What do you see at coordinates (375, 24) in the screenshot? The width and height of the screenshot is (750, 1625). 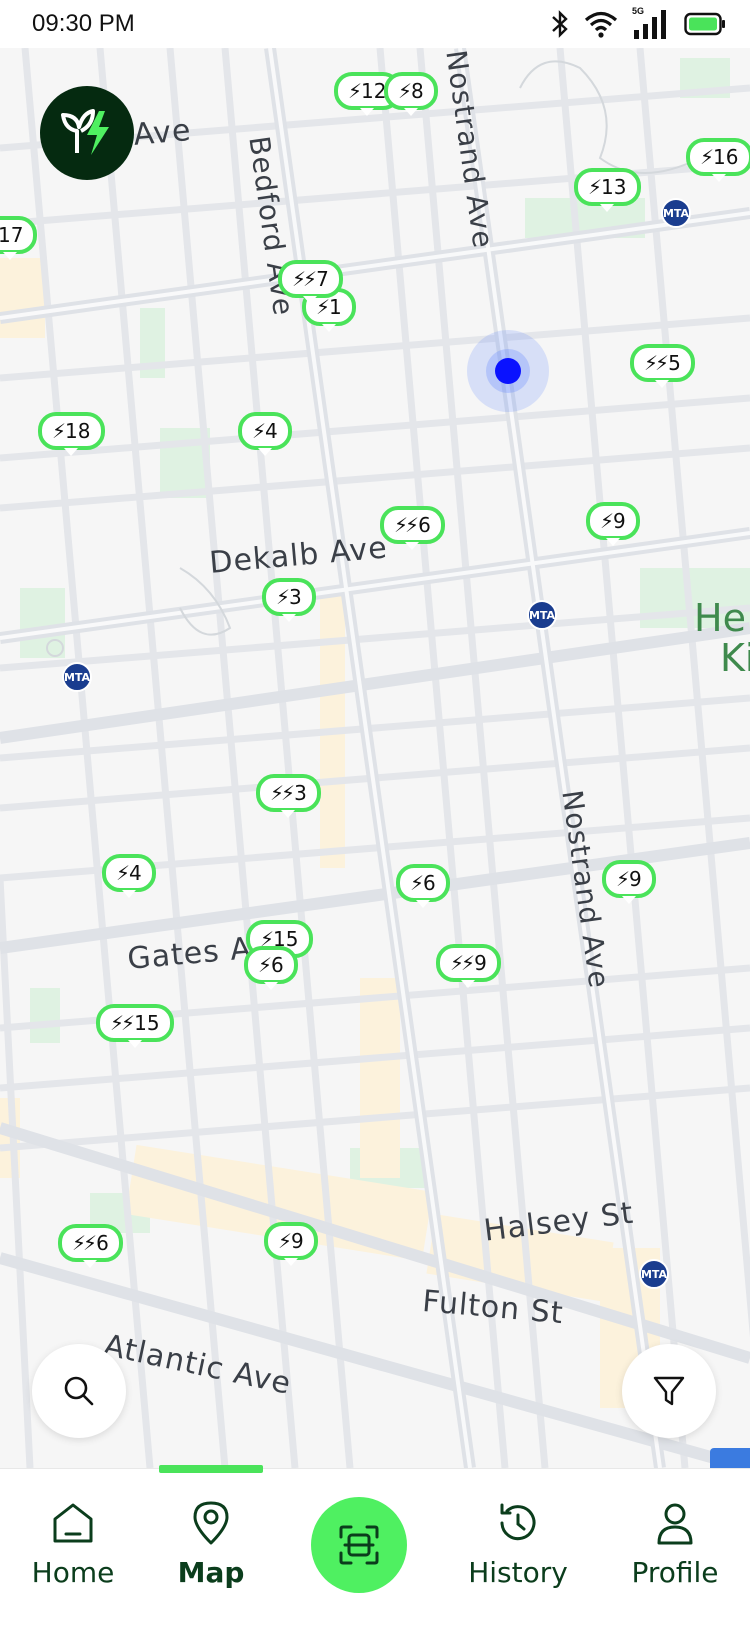 I see `status-bar: 09:30 PM 5G` at bounding box center [375, 24].